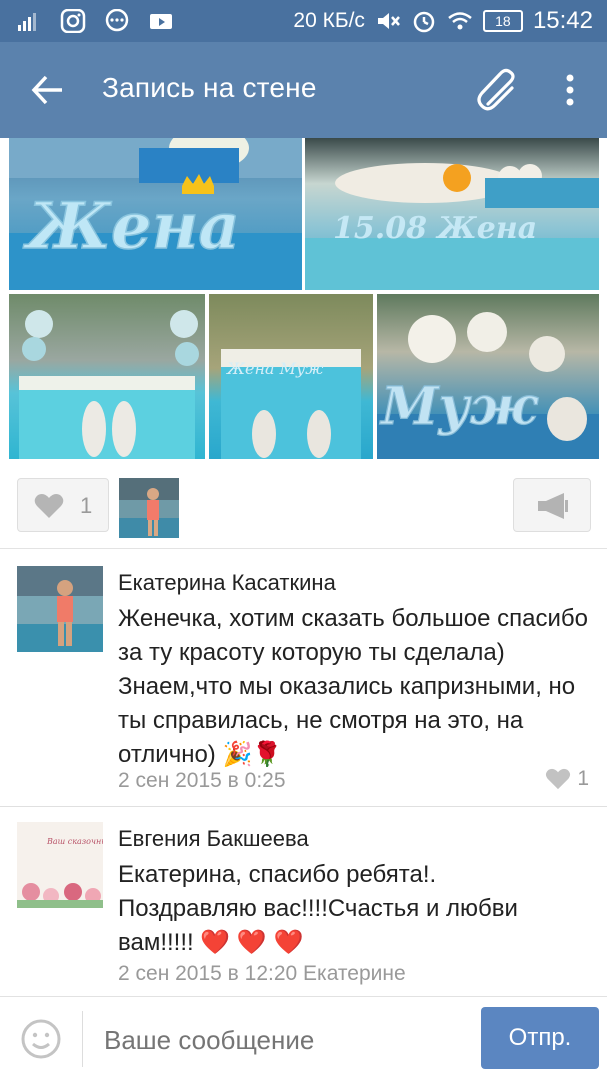 This screenshot has height=1080, width=607. I want to click on emoji-icon, so click(41, 1039).